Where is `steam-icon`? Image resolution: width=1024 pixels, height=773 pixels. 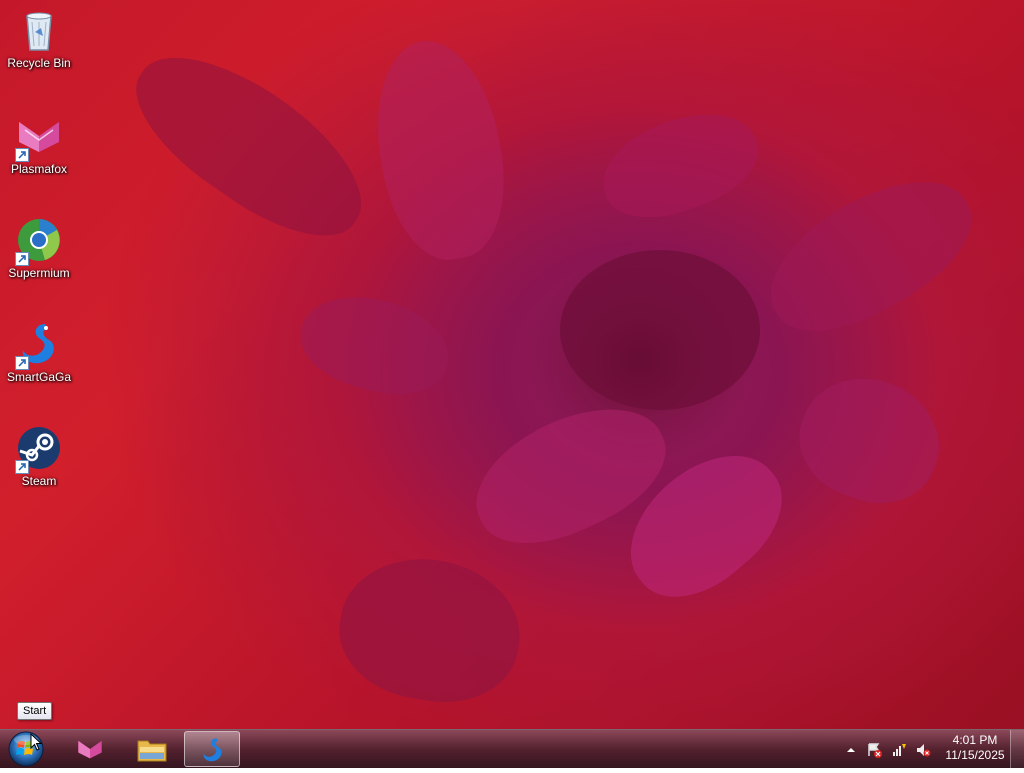
steam-icon is located at coordinates (39, 449).